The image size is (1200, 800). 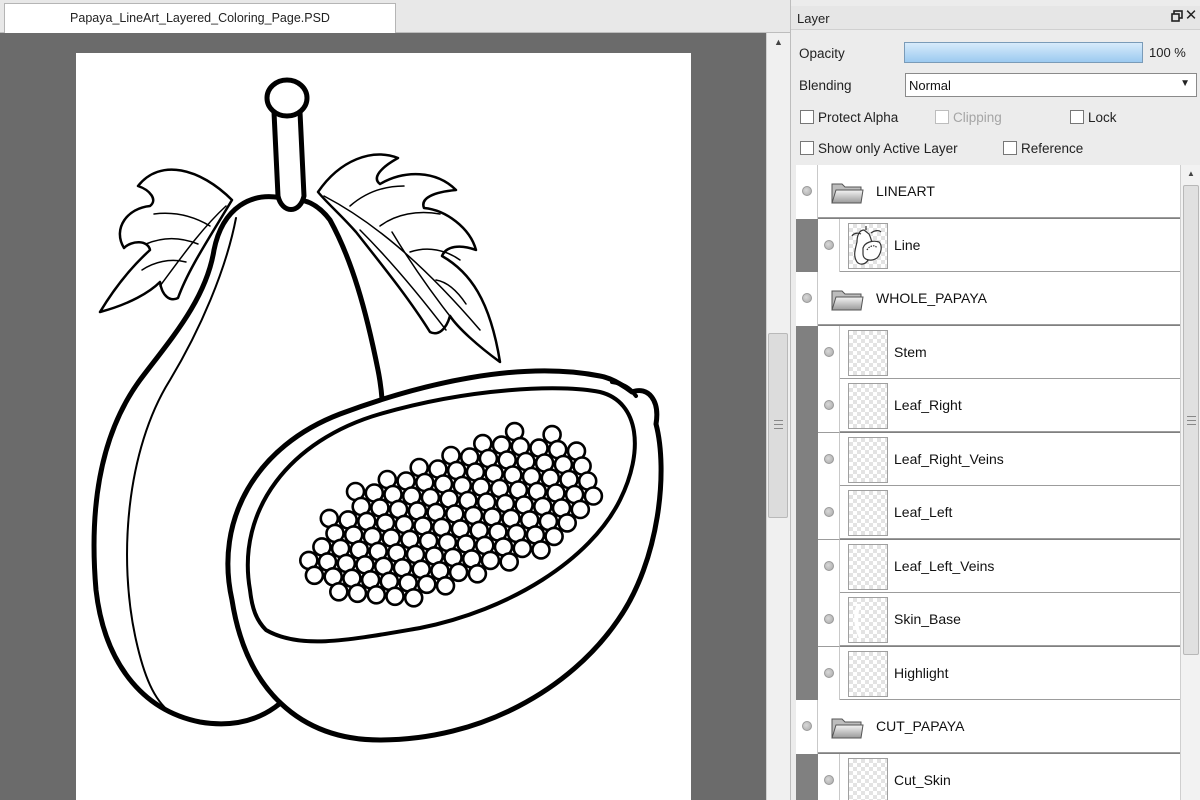 What do you see at coordinates (1102, 117) in the screenshot?
I see `lock-label: Lock` at bounding box center [1102, 117].